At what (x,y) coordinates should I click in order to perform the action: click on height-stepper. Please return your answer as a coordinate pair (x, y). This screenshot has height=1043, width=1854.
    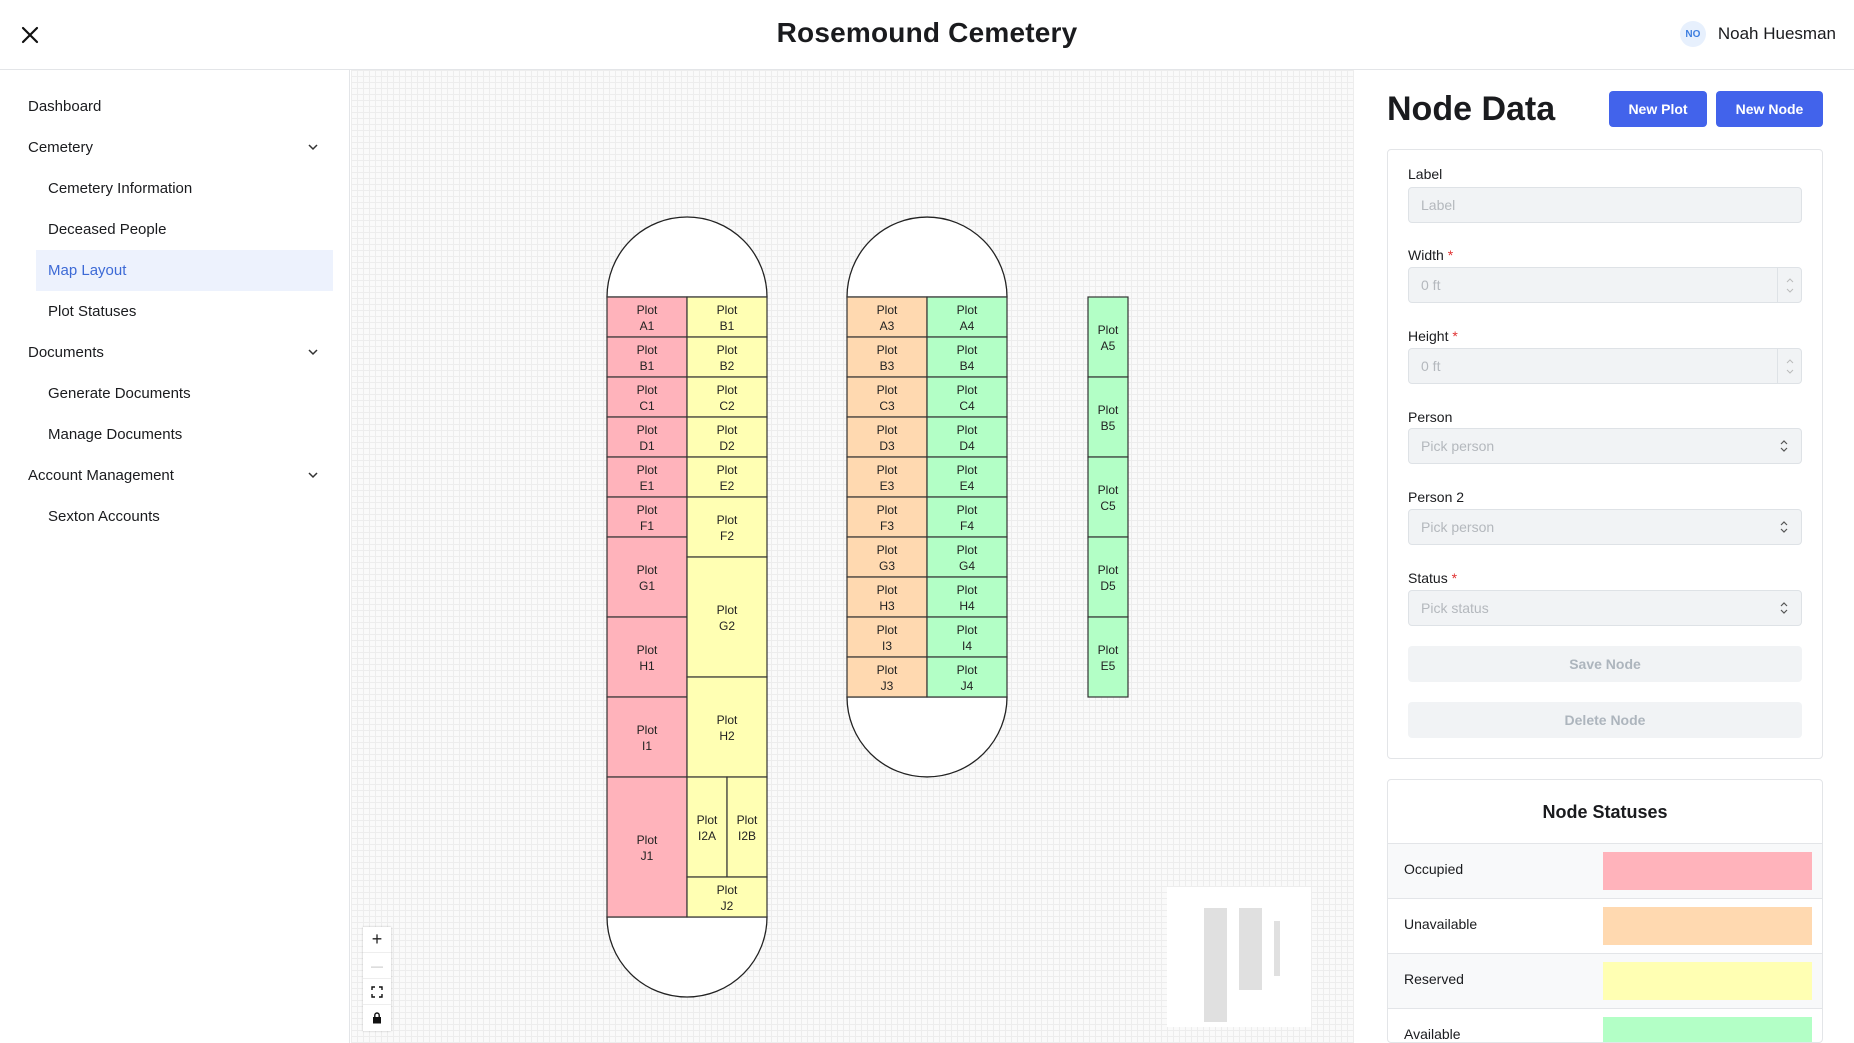
    Looking at the image, I should click on (1789, 366).